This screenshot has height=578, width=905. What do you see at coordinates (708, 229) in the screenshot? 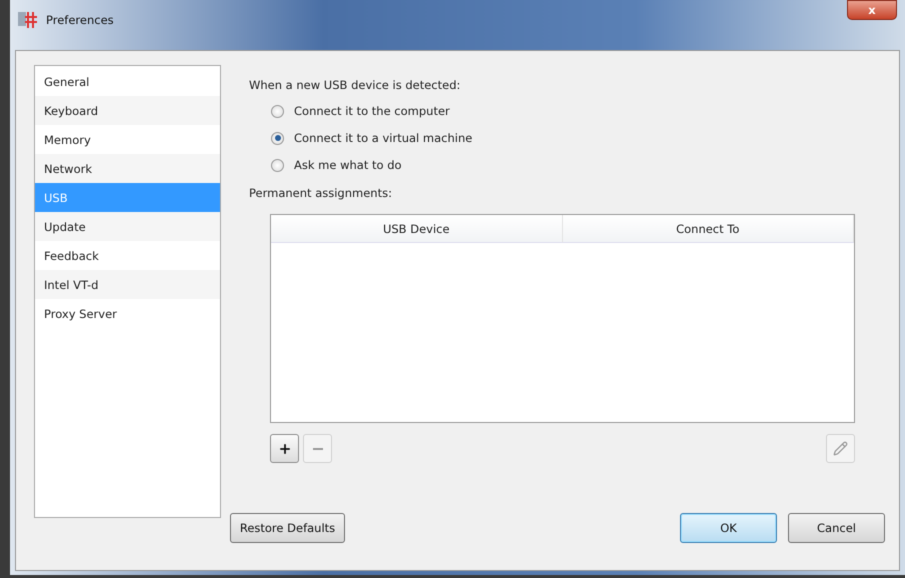
I see `column-header: Connect To` at bounding box center [708, 229].